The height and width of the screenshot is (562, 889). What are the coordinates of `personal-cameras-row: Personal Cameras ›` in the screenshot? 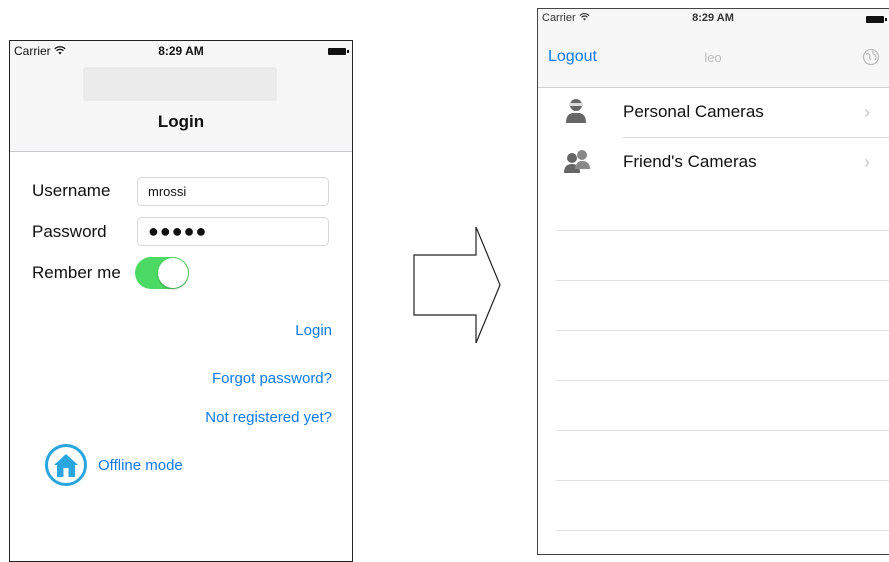 It's located at (713, 113).